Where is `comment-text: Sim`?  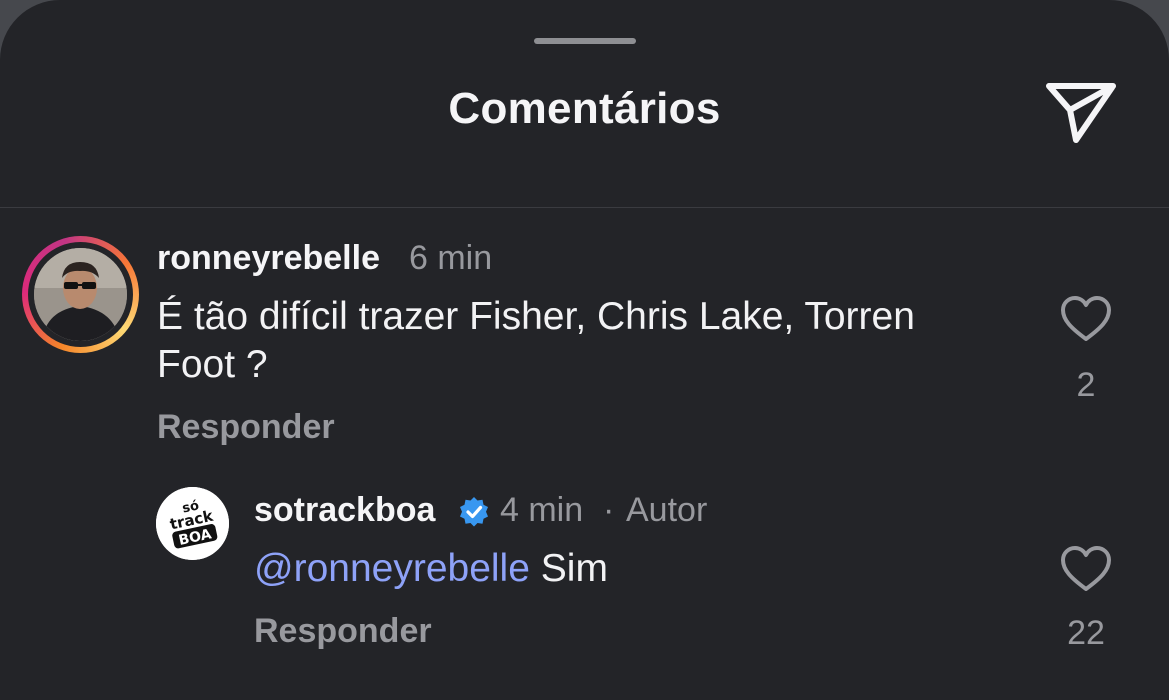
comment-text: Sim is located at coordinates (574, 568).